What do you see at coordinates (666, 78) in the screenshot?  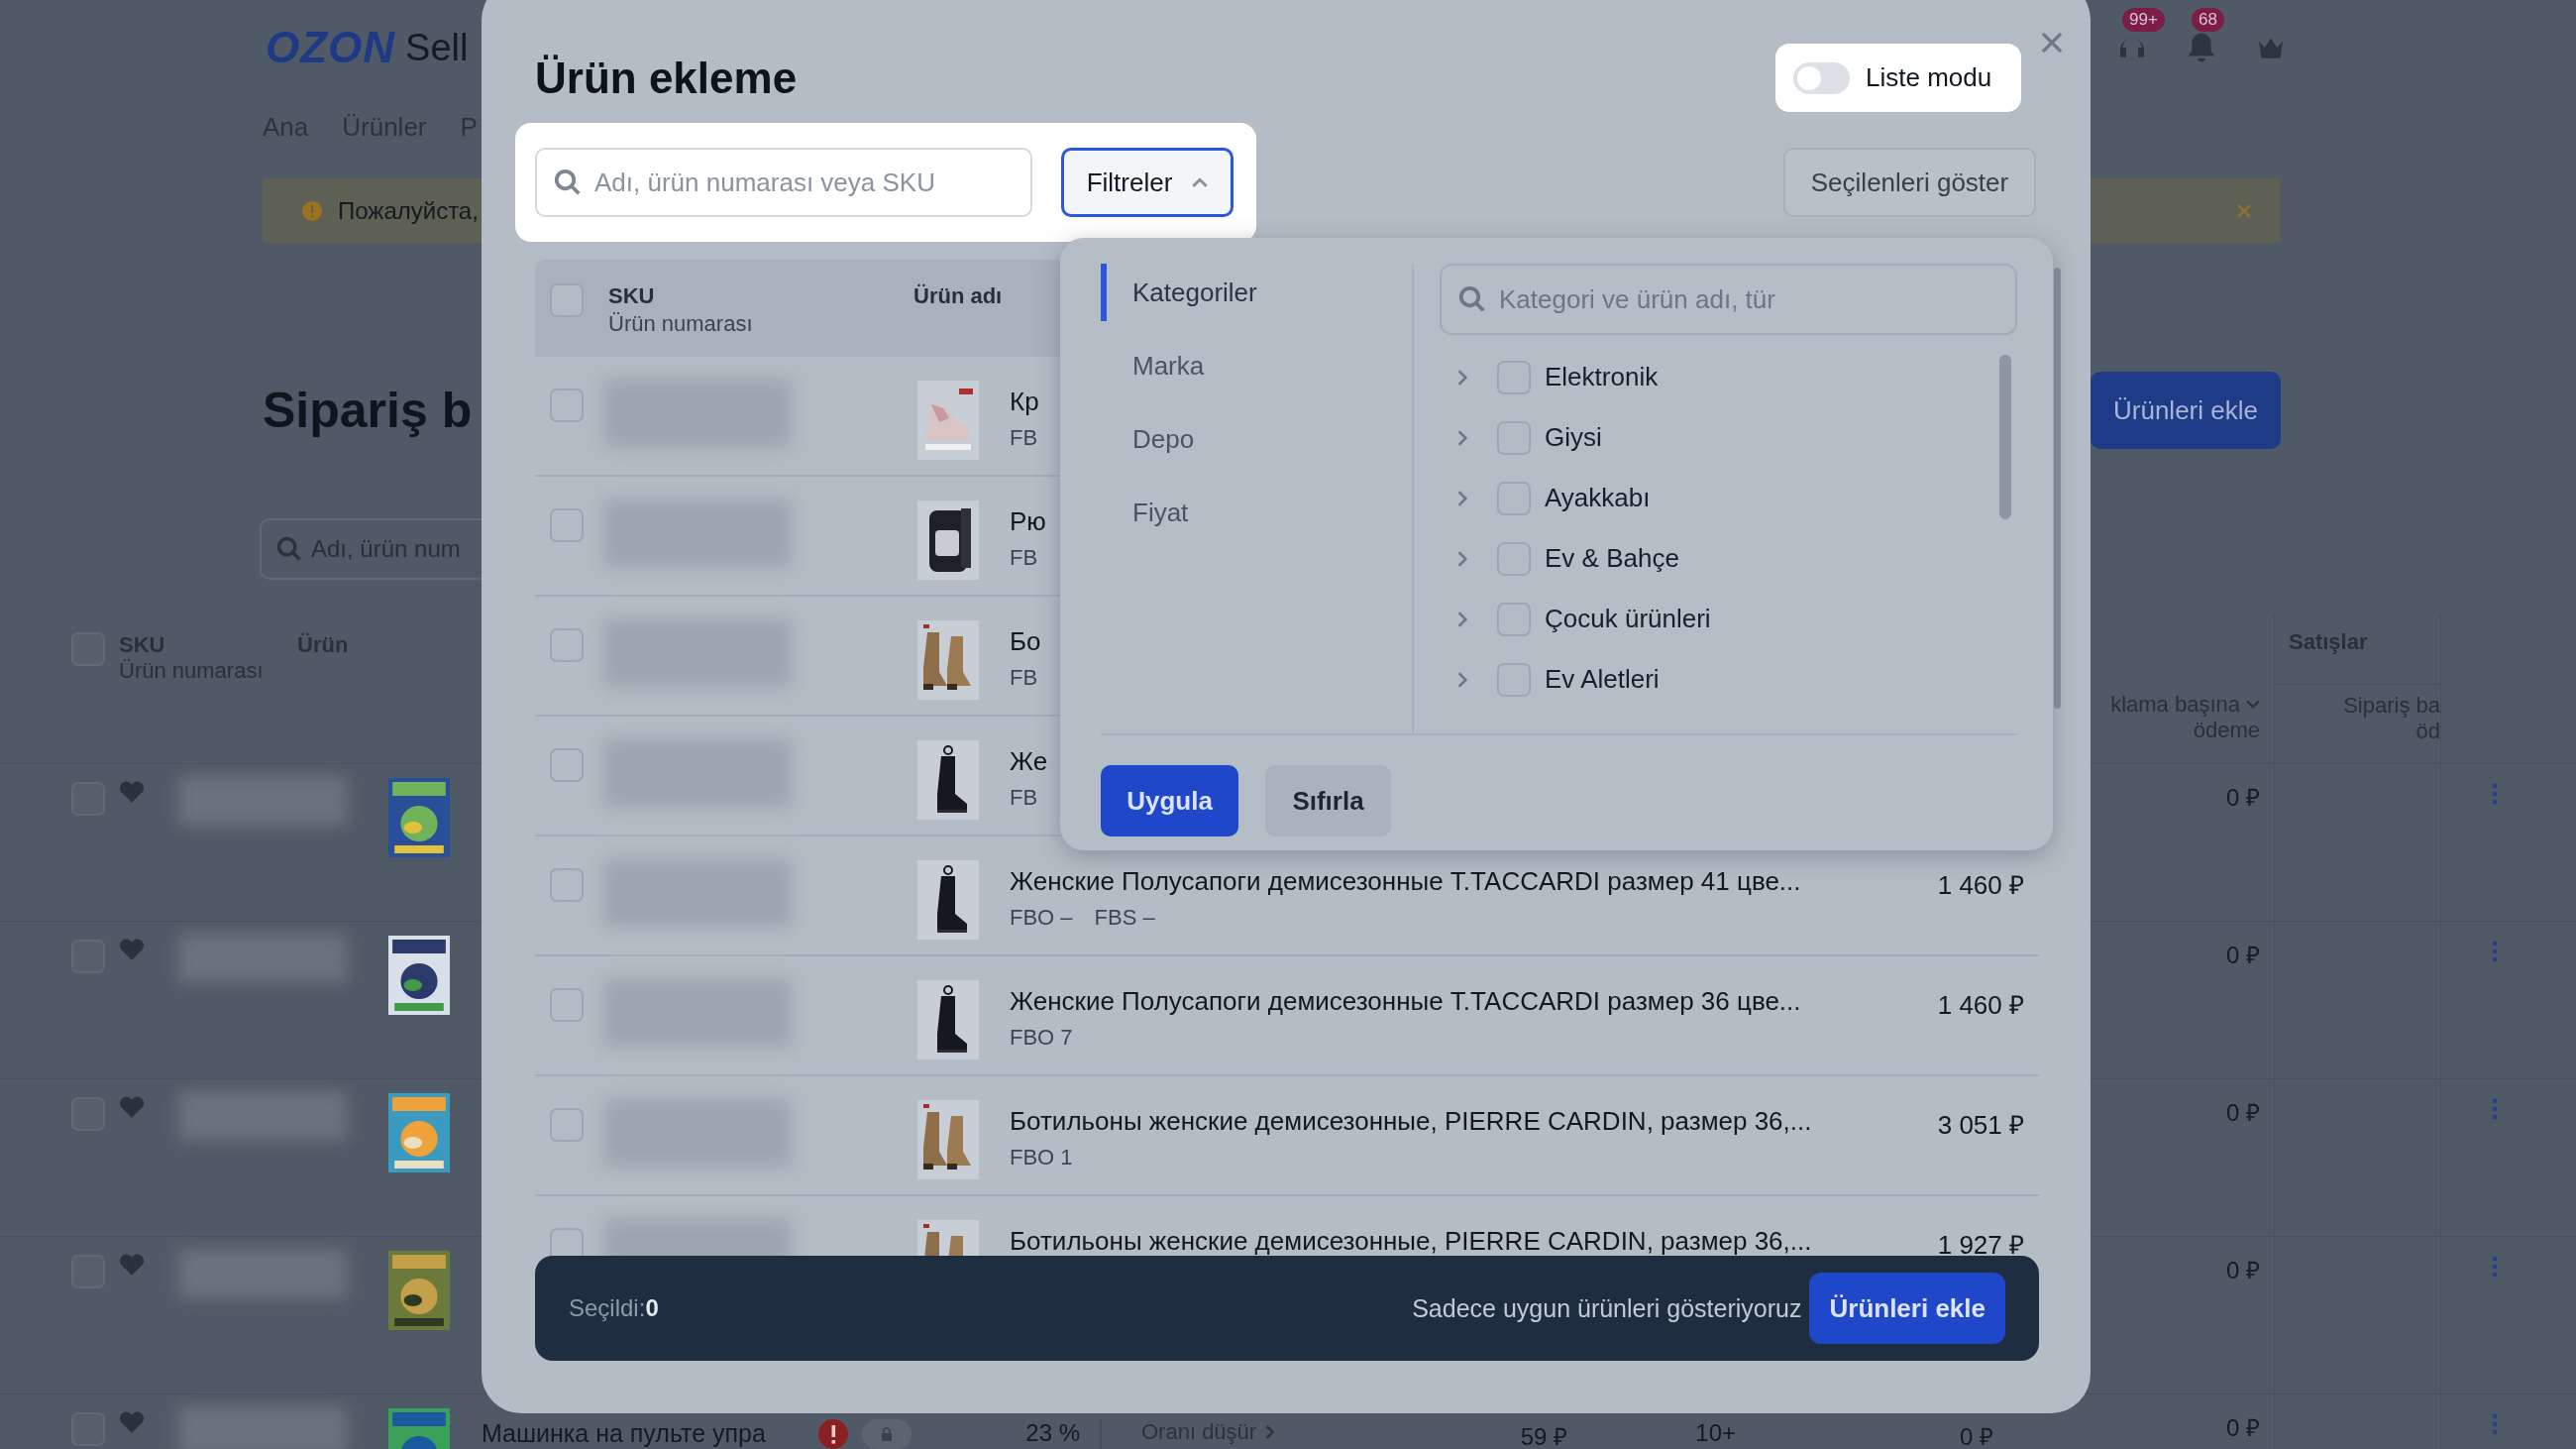 I see `dialog-title: Ürün ekleme` at bounding box center [666, 78].